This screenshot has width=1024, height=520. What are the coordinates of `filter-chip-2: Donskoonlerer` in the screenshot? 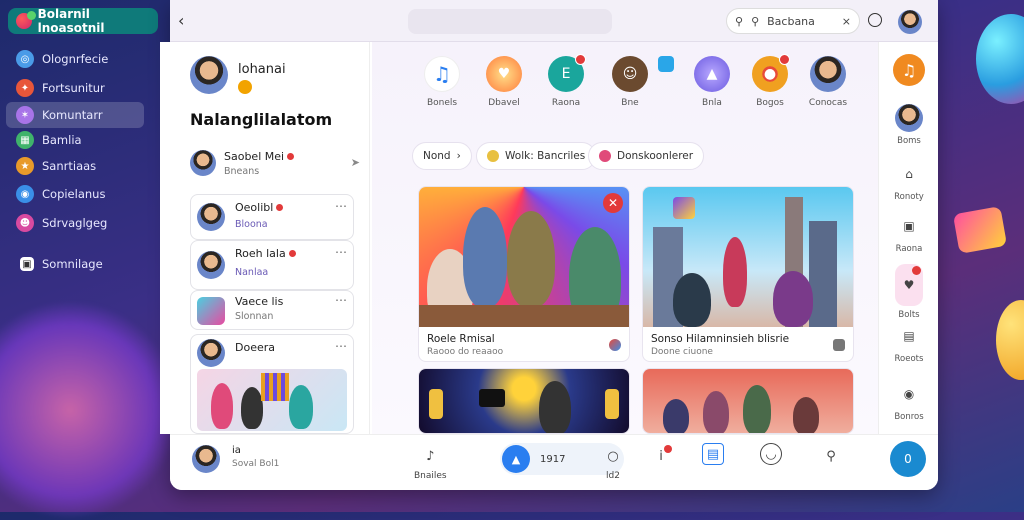 It's located at (646, 156).